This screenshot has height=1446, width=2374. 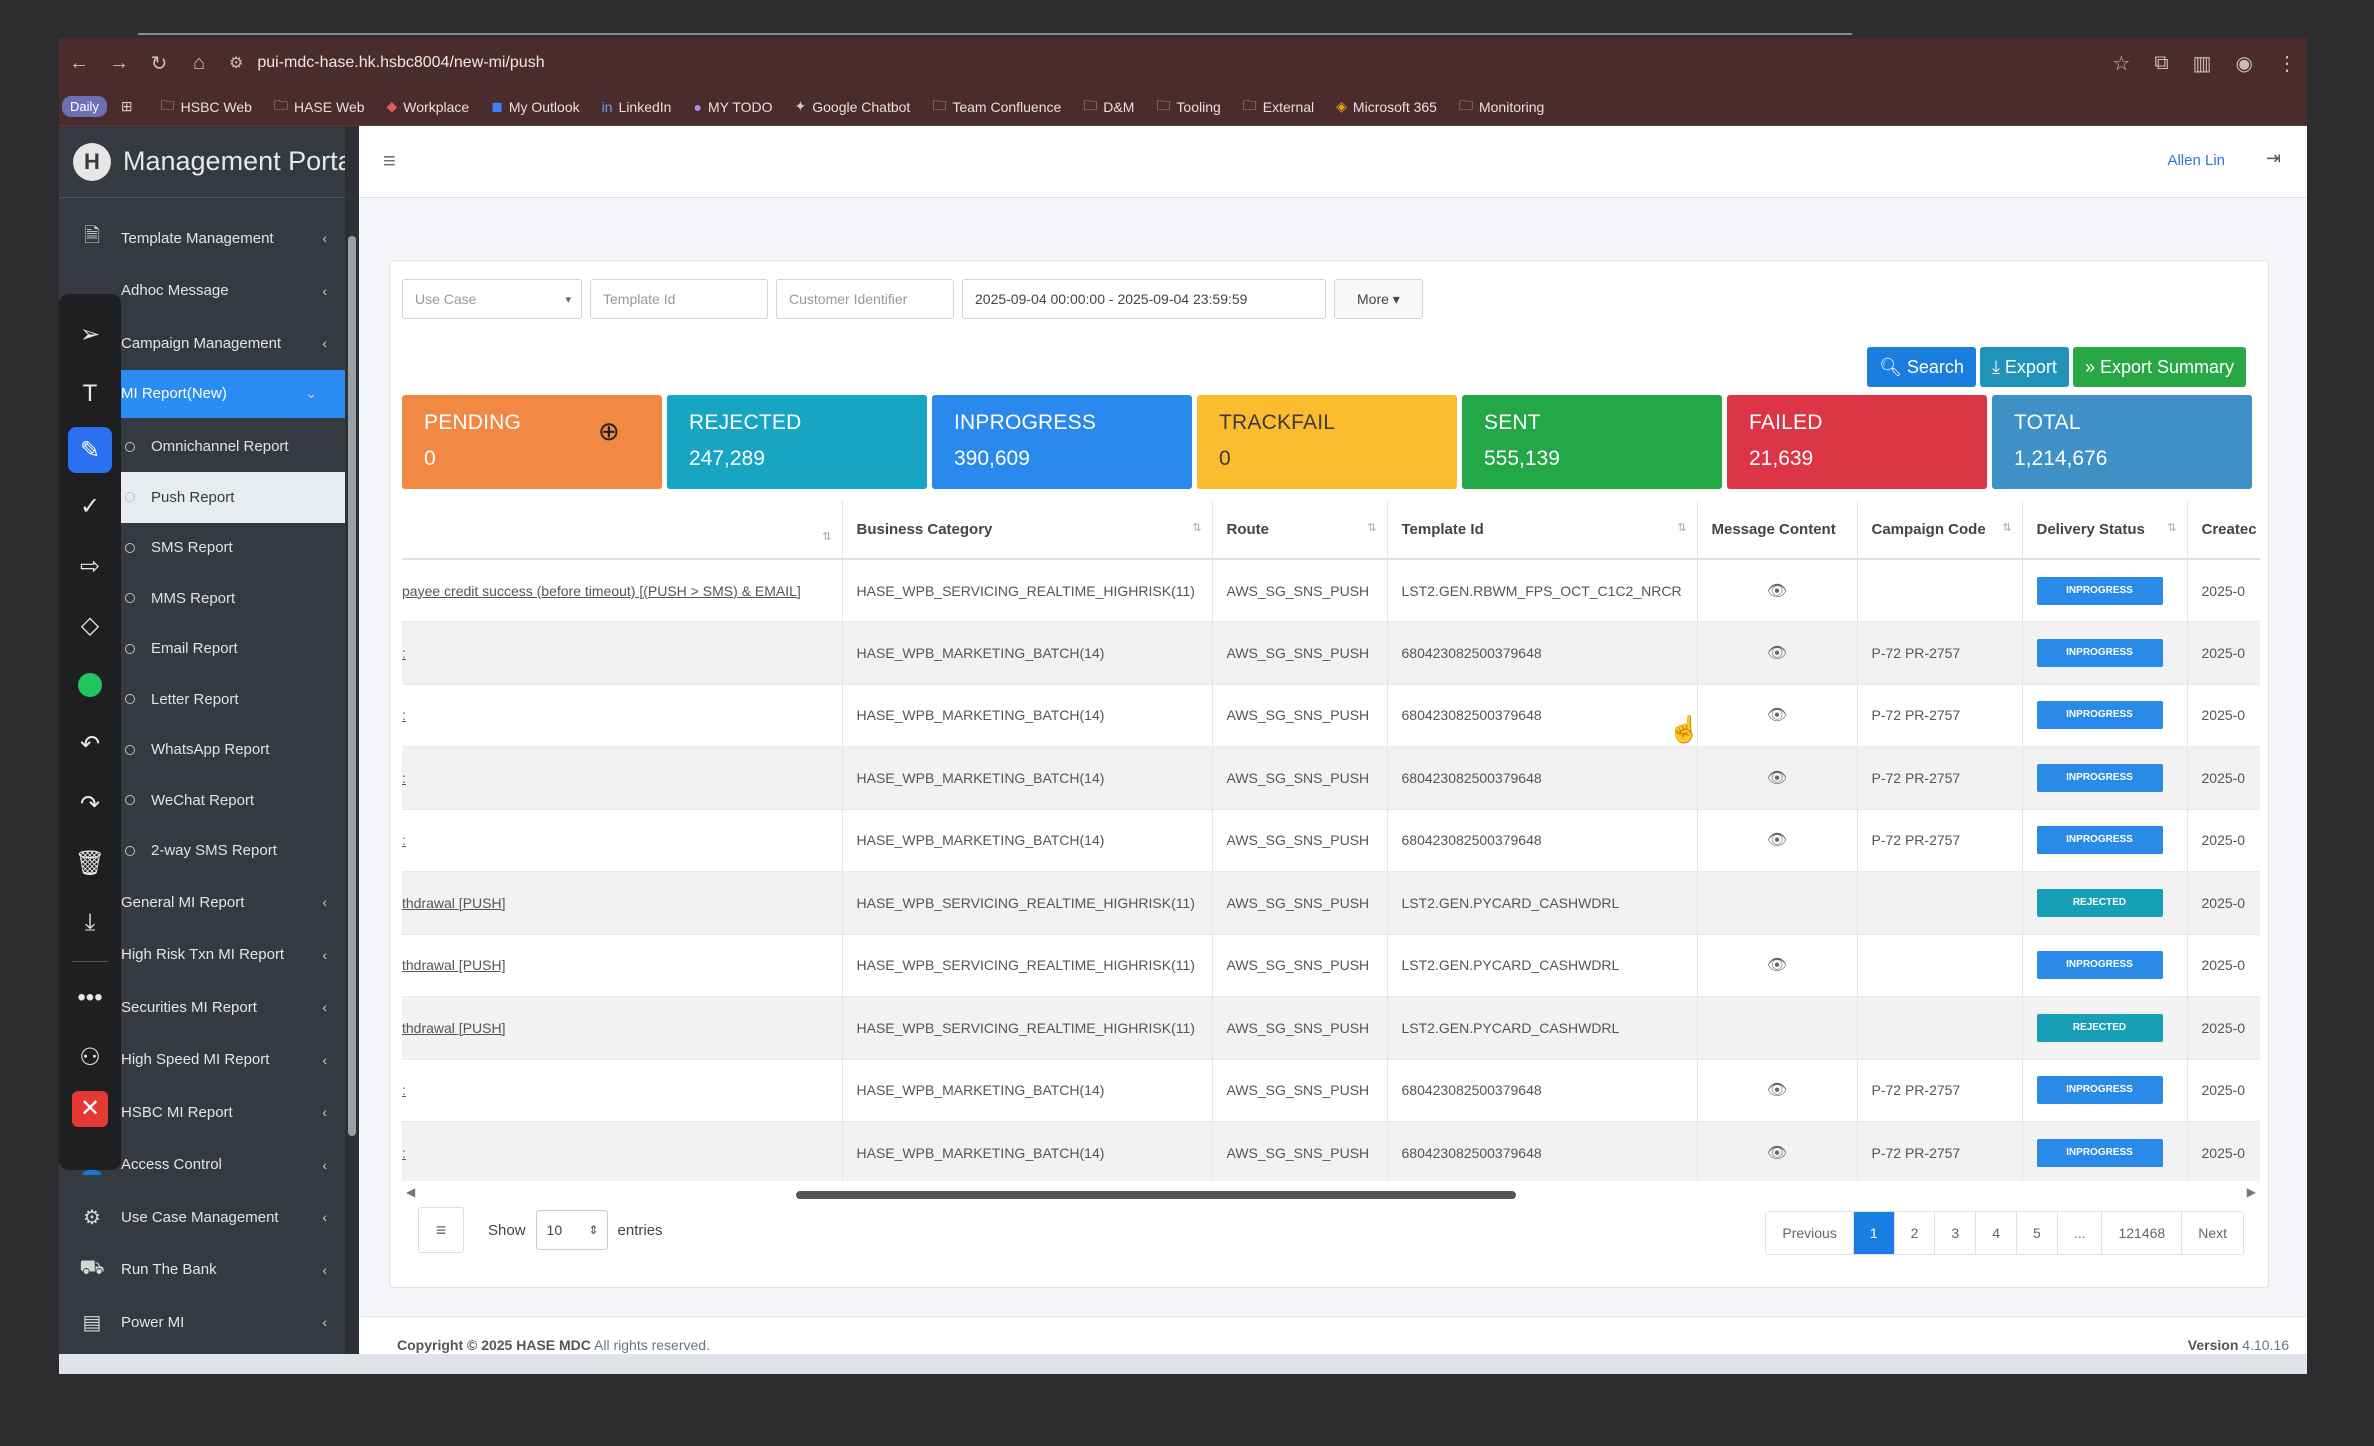 I want to click on column-toggle-button: ≡, so click(x=441, y=1230).